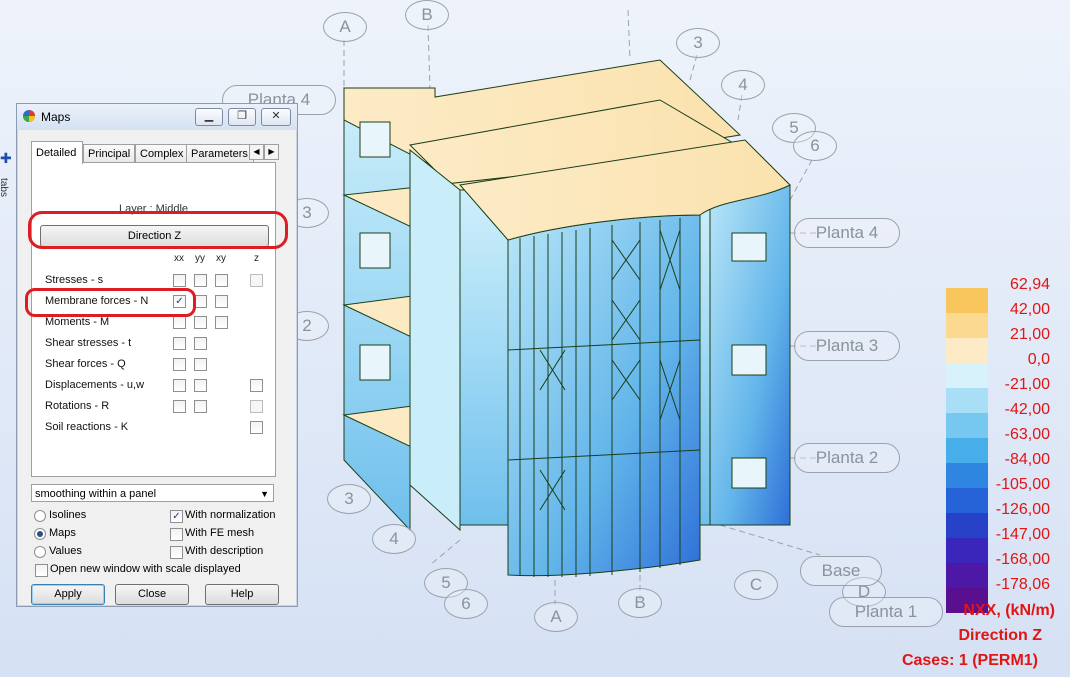  I want to click on highlight-direction, so click(158, 230).